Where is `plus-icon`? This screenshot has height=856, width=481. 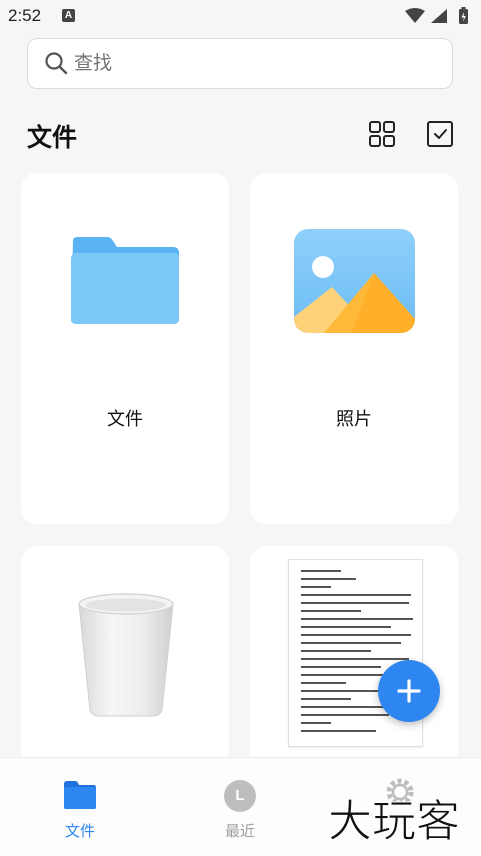 plus-icon is located at coordinates (409, 691).